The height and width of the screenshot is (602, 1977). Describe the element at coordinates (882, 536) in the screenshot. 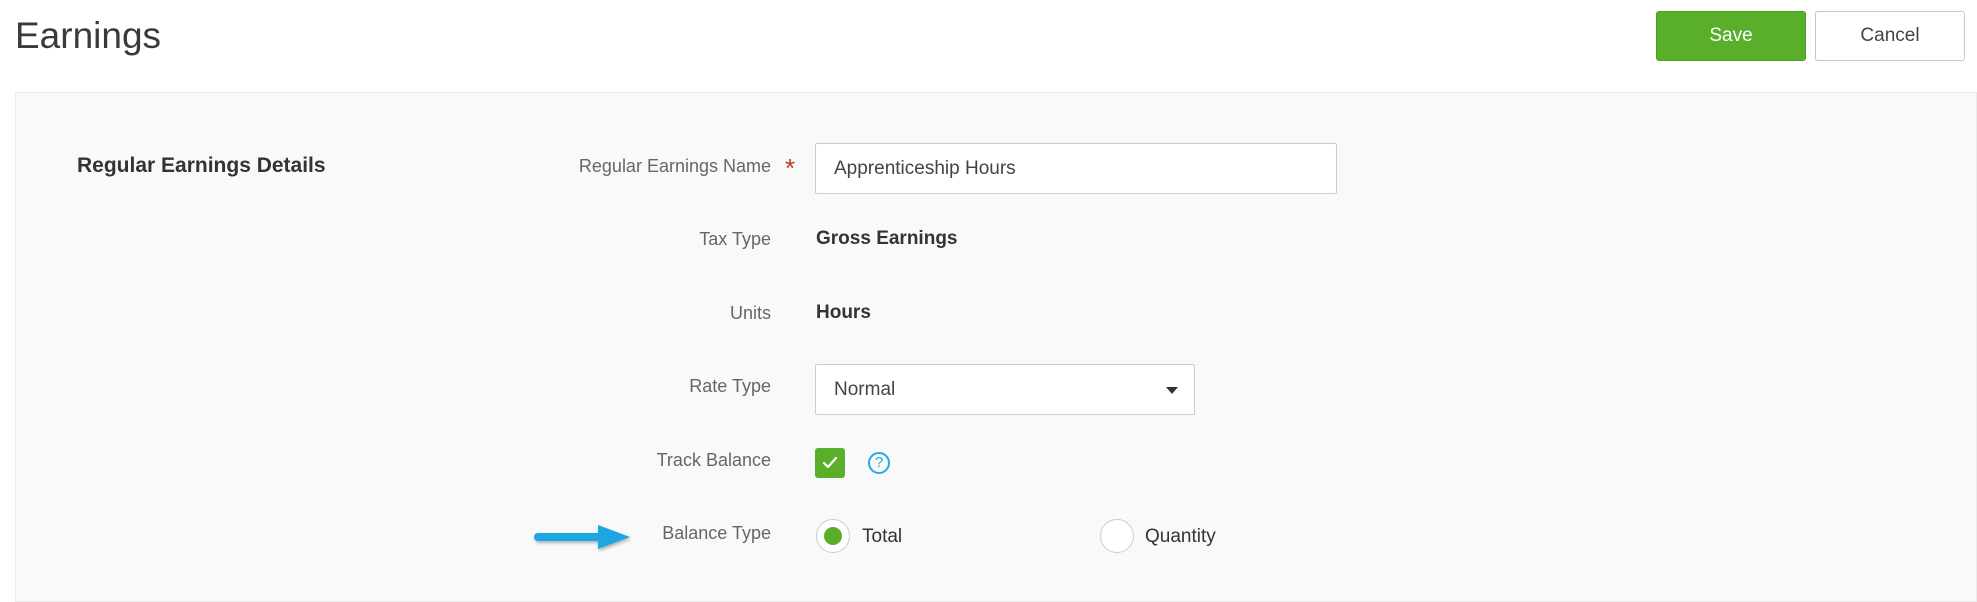

I see `balance-type-total-label: Total` at that location.